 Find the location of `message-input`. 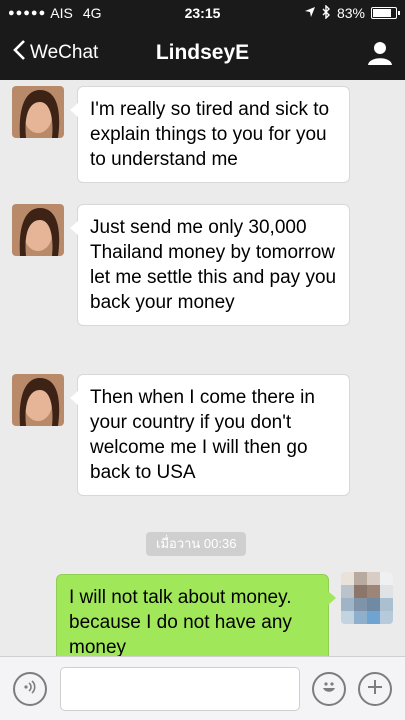

message-input is located at coordinates (180, 689).